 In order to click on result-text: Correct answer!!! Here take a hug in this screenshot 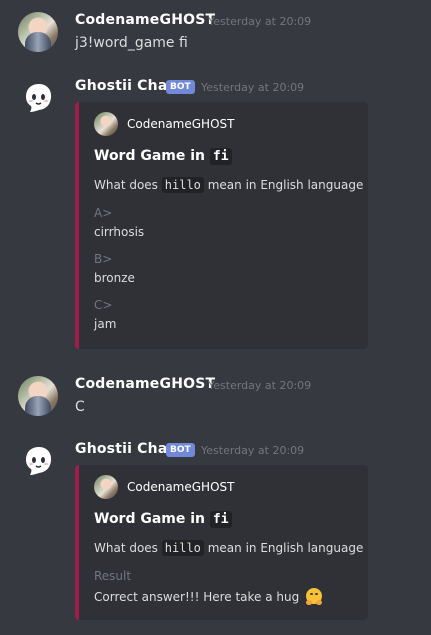, I will do `click(197, 597)`.